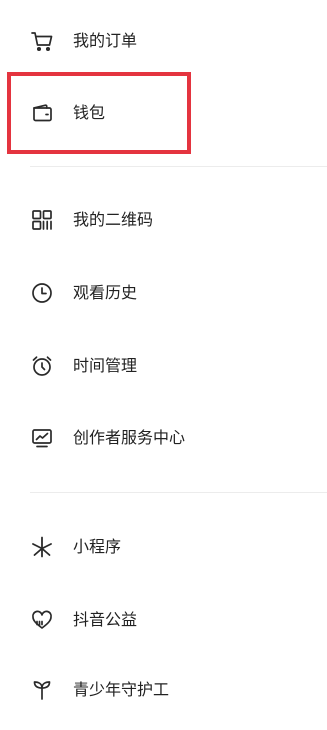 Image resolution: width=327 pixels, height=730 pixels. What do you see at coordinates (121, 689) in the screenshot?
I see `menu-item-label: 青少年守护工` at bounding box center [121, 689].